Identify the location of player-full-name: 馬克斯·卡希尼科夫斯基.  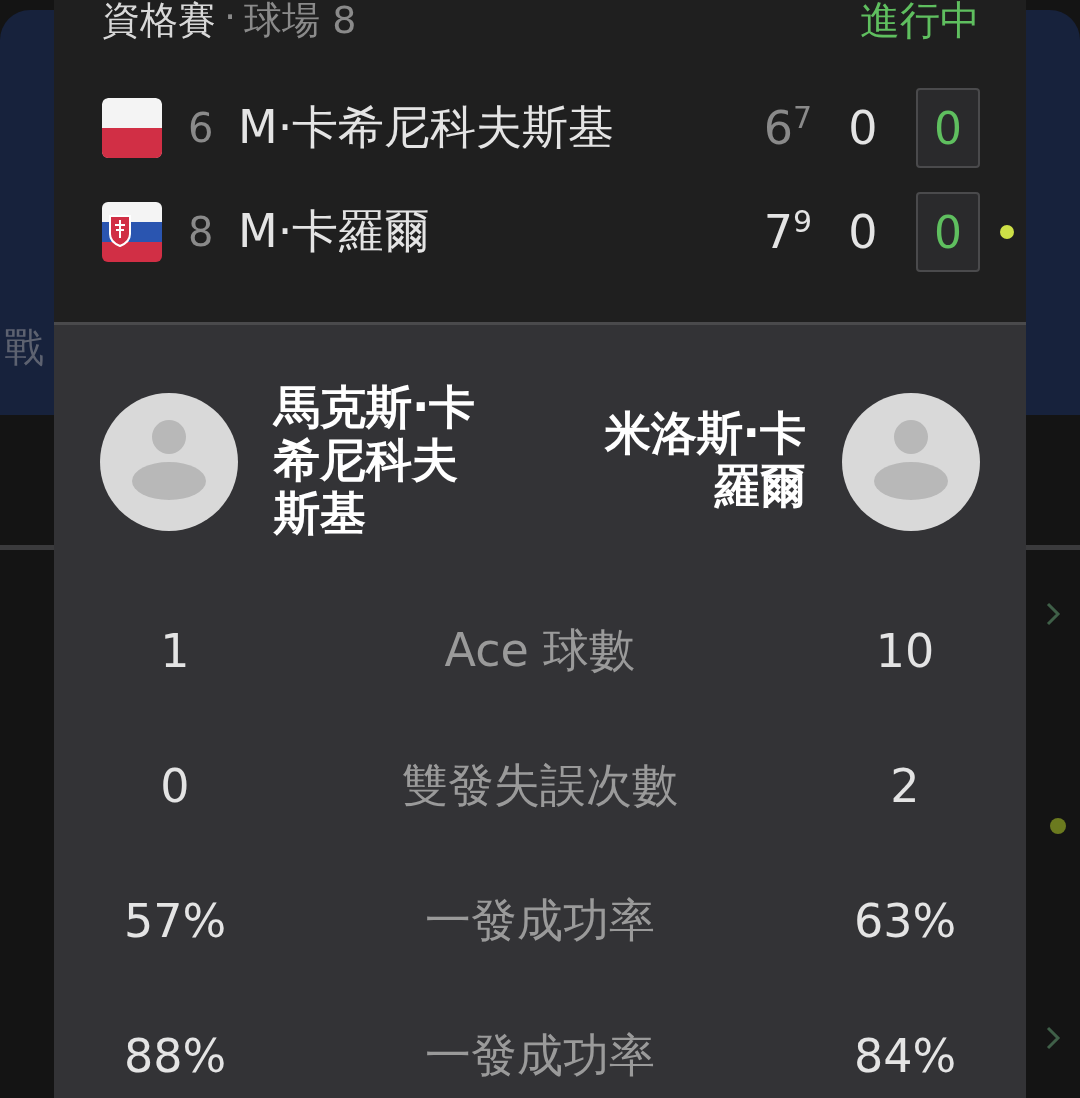
(375, 460).